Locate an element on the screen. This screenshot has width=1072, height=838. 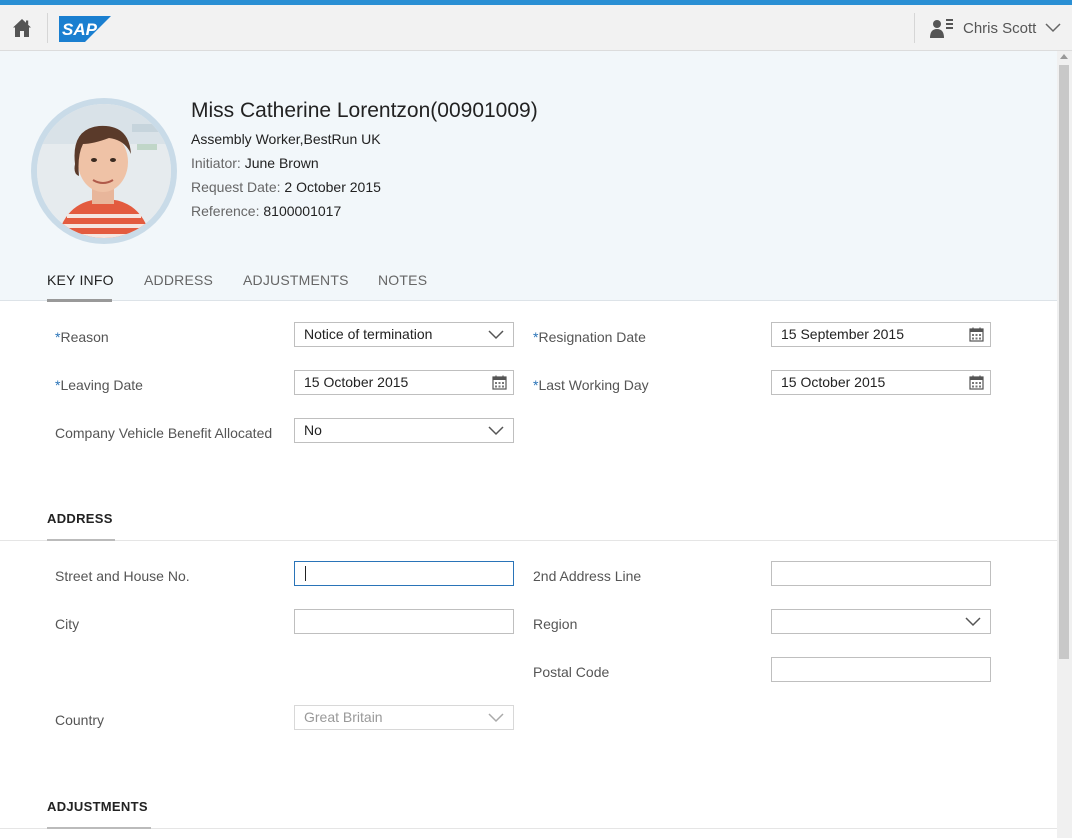
resignation-date-field: 15 September 2015 is located at coordinates (881, 334).